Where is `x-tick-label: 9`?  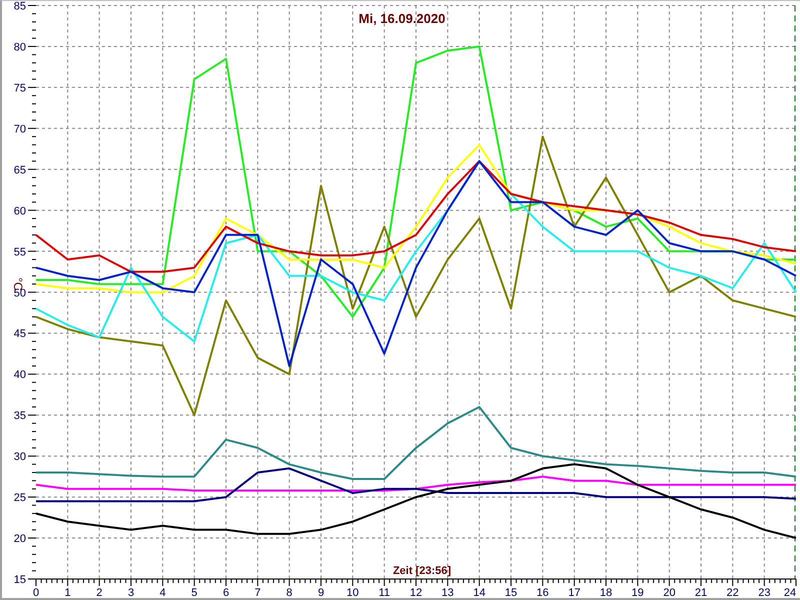
x-tick-label: 9 is located at coordinates (321, 592).